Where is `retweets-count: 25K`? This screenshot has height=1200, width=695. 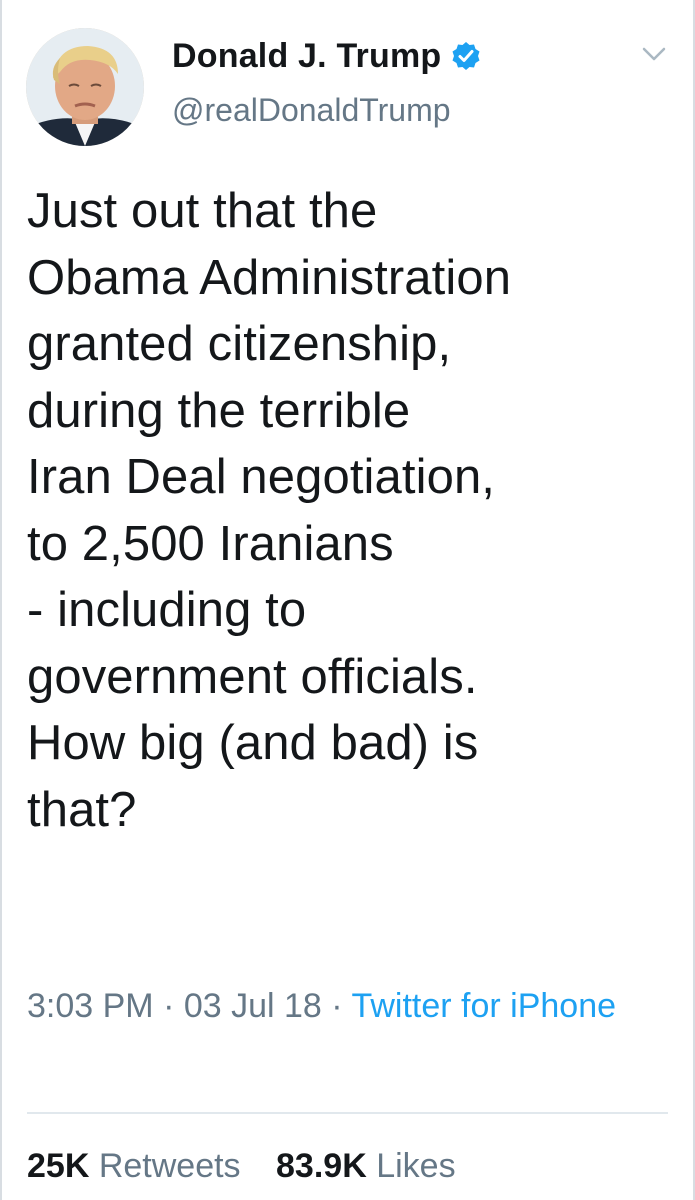 retweets-count: 25K is located at coordinates (58, 1166).